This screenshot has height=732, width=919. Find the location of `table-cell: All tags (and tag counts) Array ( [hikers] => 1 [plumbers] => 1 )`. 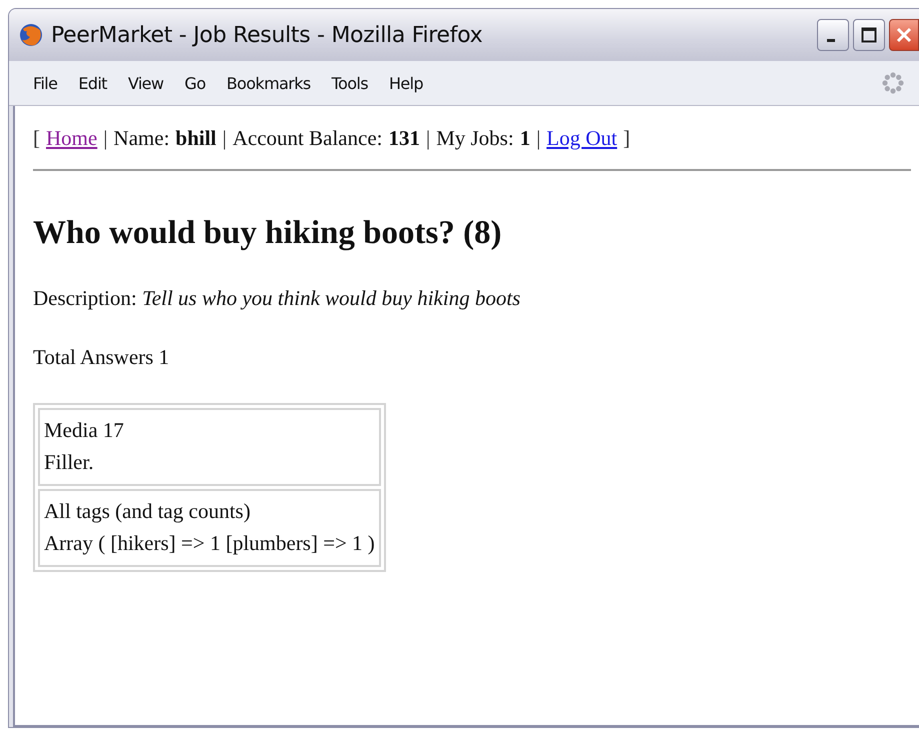

table-cell: All tags (and tag counts) Array ( [hikers] => 1 [plumbers] => 1 ) is located at coordinates (209, 528).